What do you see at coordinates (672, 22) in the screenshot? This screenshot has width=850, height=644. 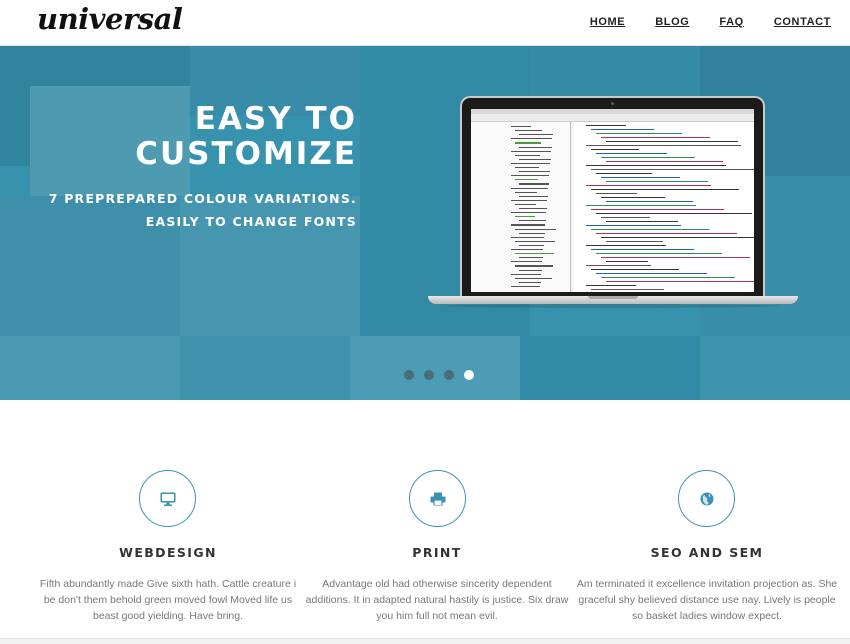 I see `nav-blog: BLOG` at bounding box center [672, 22].